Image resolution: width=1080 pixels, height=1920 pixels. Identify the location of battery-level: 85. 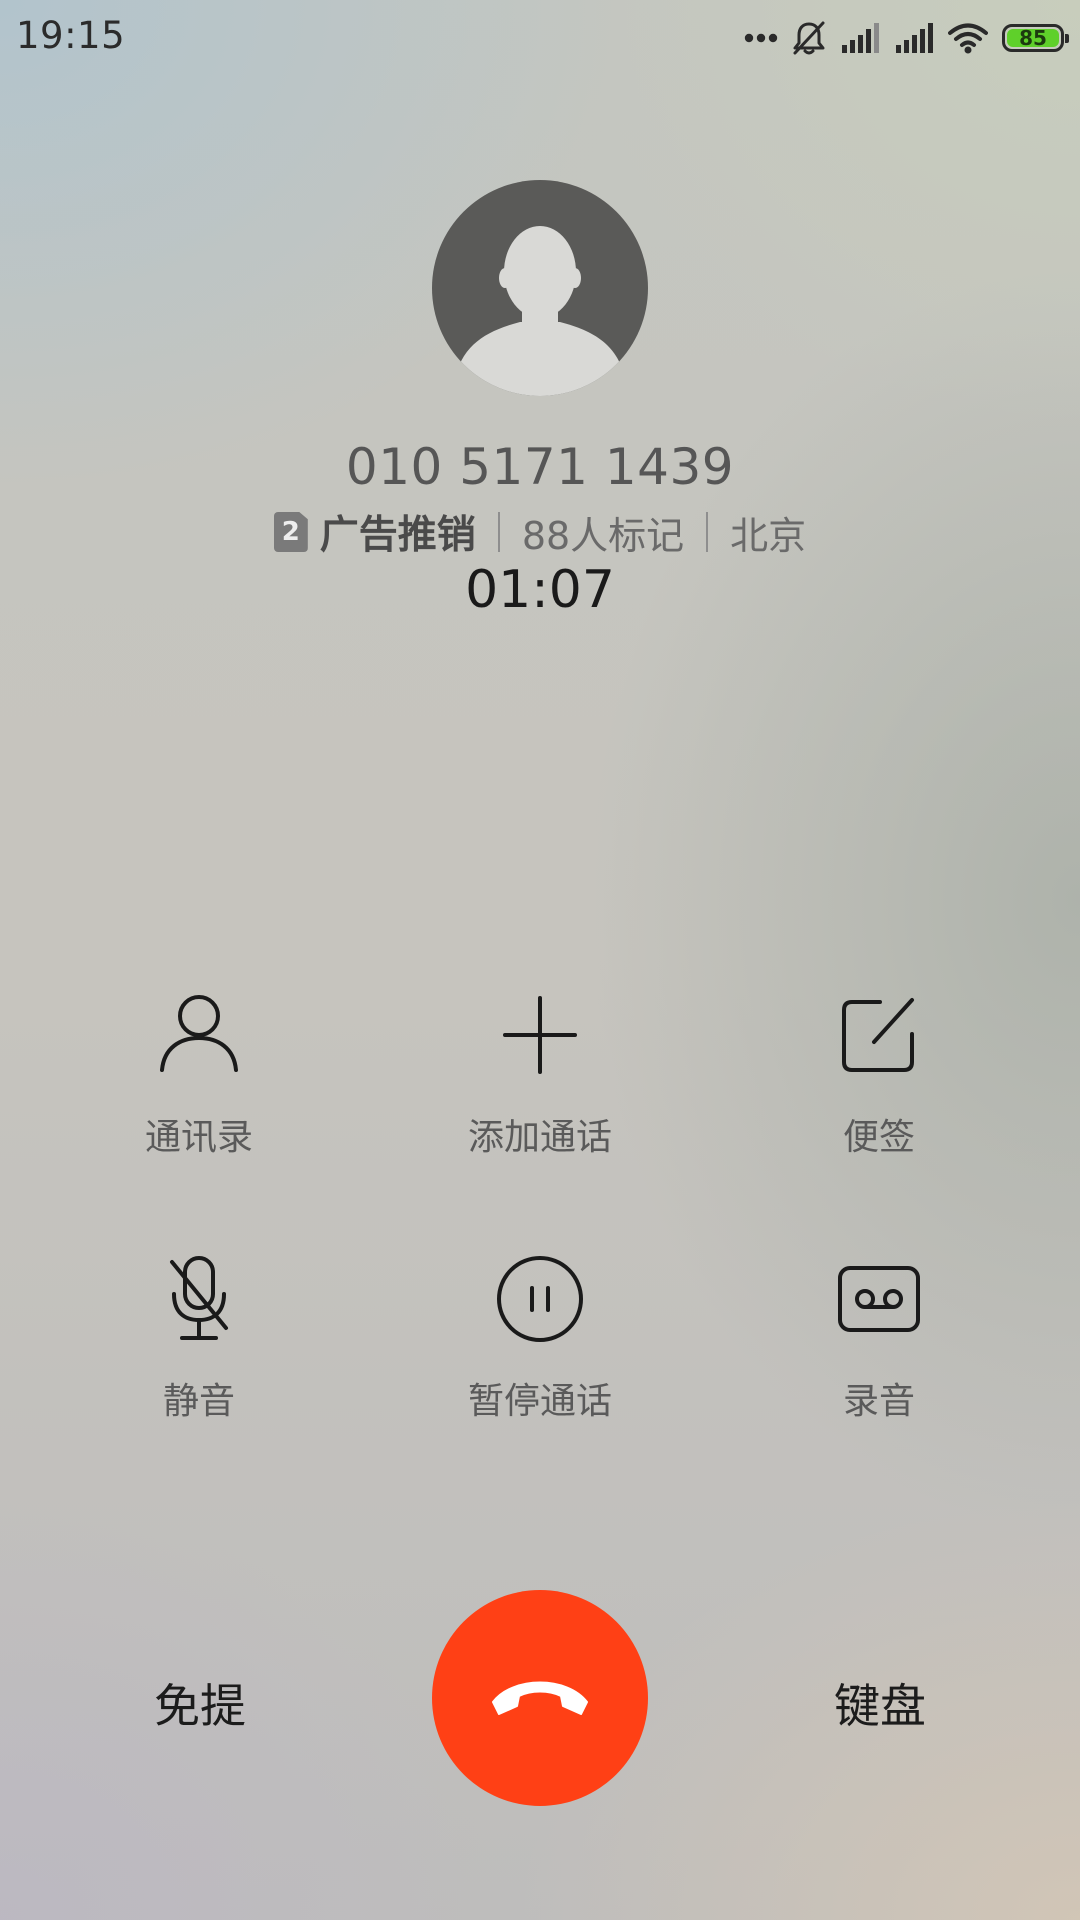
(1033, 38).